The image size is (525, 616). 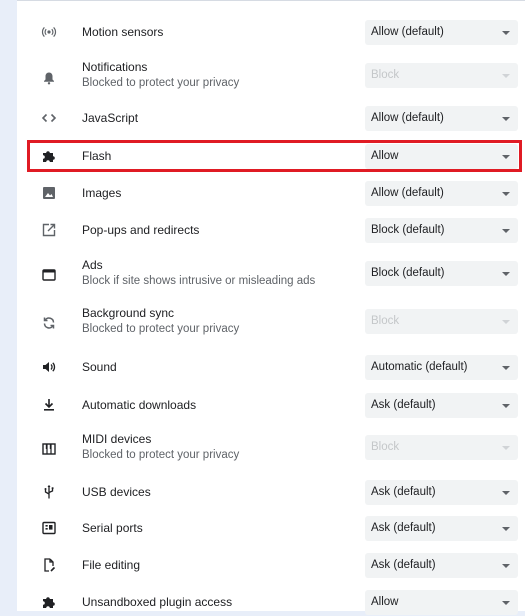 I want to click on file-edit-icon, so click(x=49, y=565).